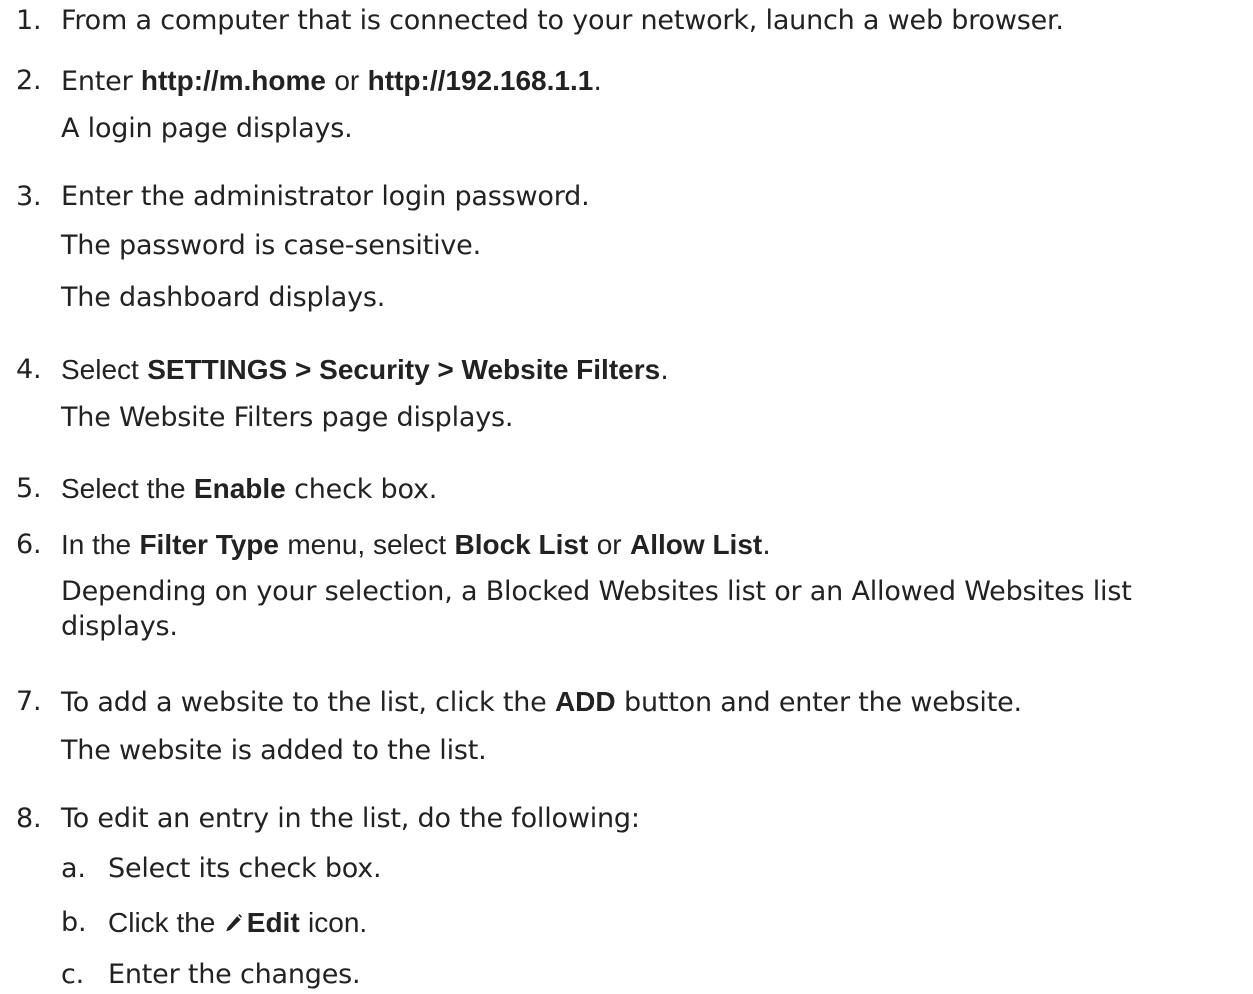 The image size is (1253, 994). What do you see at coordinates (29, 80) in the screenshot?
I see `step-number: 2.` at bounding box center [29, 80].